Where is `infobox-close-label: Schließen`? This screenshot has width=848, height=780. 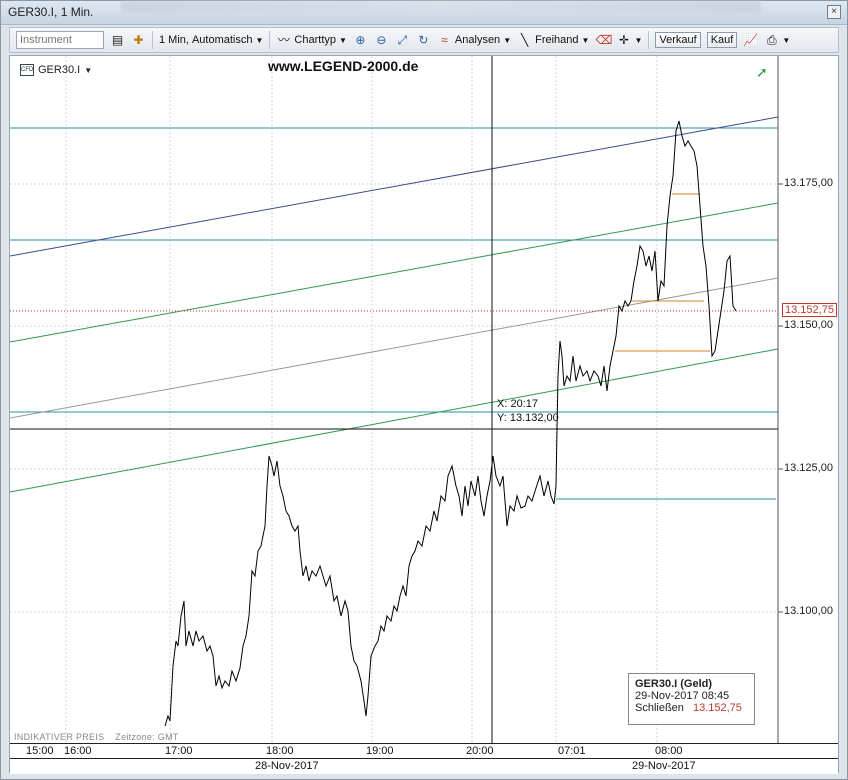
infobox-close-label: Schließen is located at coordinates (659, 708).